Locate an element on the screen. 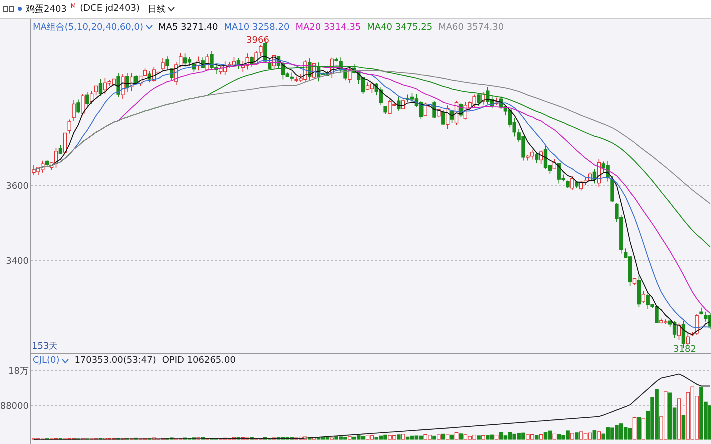  low-price-label: 3182 is located at coordinates (685, 350).